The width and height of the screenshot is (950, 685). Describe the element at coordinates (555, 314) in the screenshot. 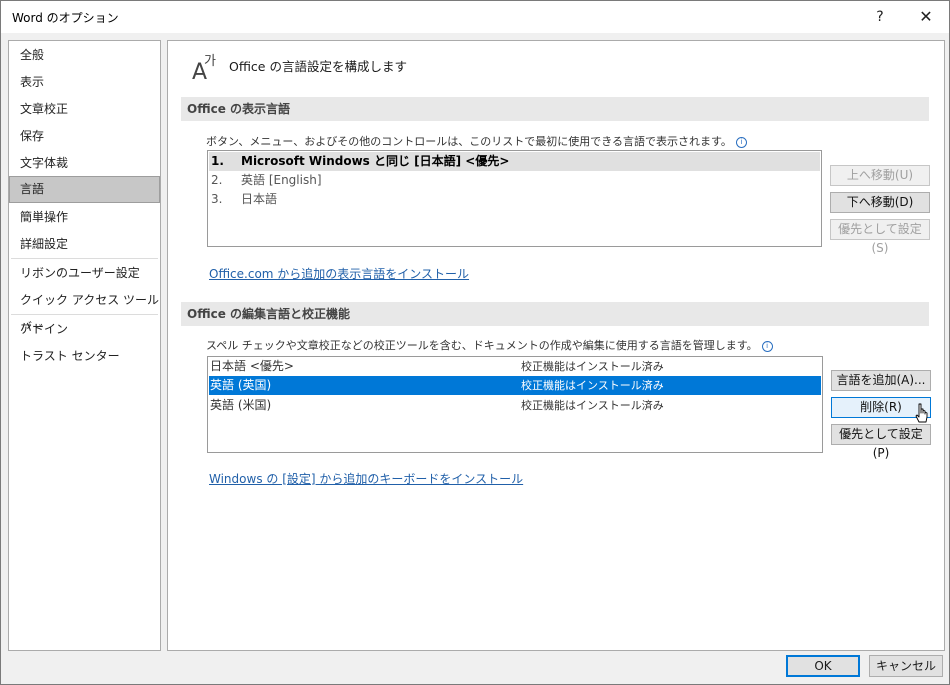

I see `editing-language-section-title: Office の編集言語と校正機能` at that location.